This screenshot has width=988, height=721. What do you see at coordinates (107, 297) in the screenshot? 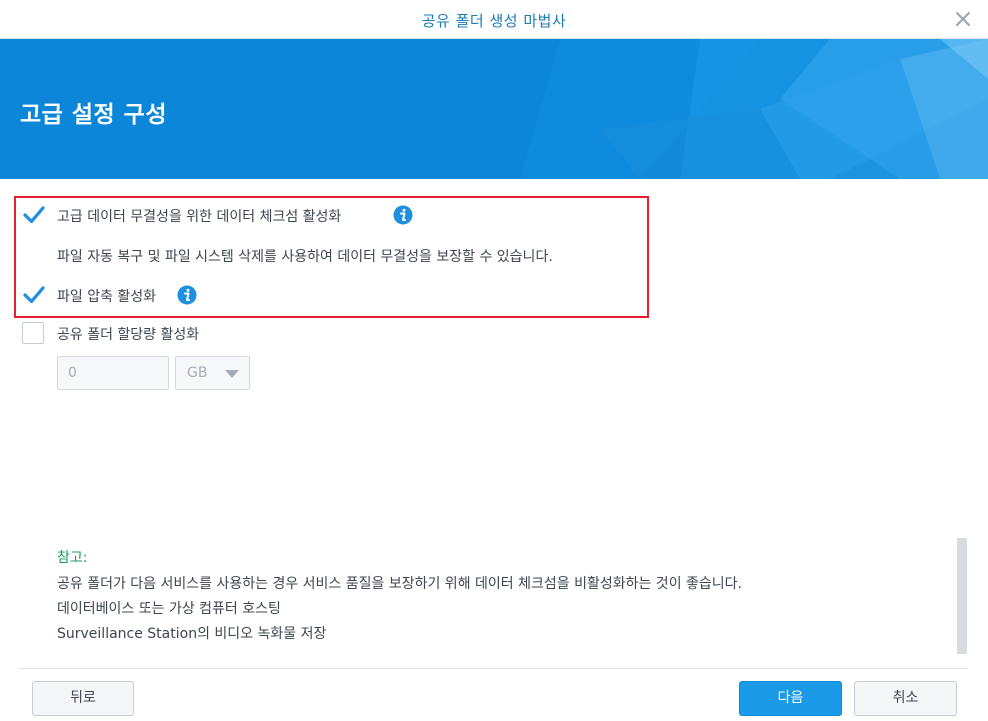
I see `compression-label: 파일 압축 활성화` at bounding box center [107, 297].